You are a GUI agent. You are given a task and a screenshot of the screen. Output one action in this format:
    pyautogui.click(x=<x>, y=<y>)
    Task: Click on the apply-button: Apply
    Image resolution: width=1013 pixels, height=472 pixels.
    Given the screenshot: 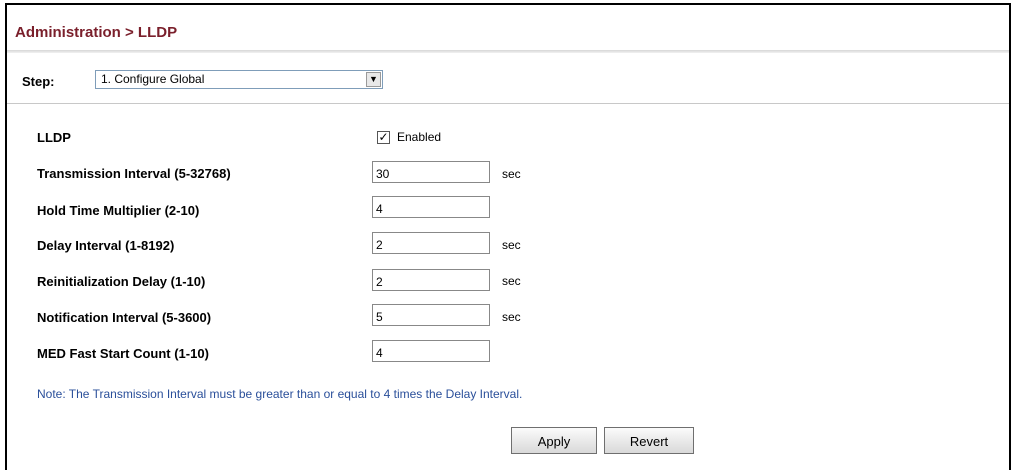 What is the action you would take?
    pyautogui.click(x=554, y=440)
    